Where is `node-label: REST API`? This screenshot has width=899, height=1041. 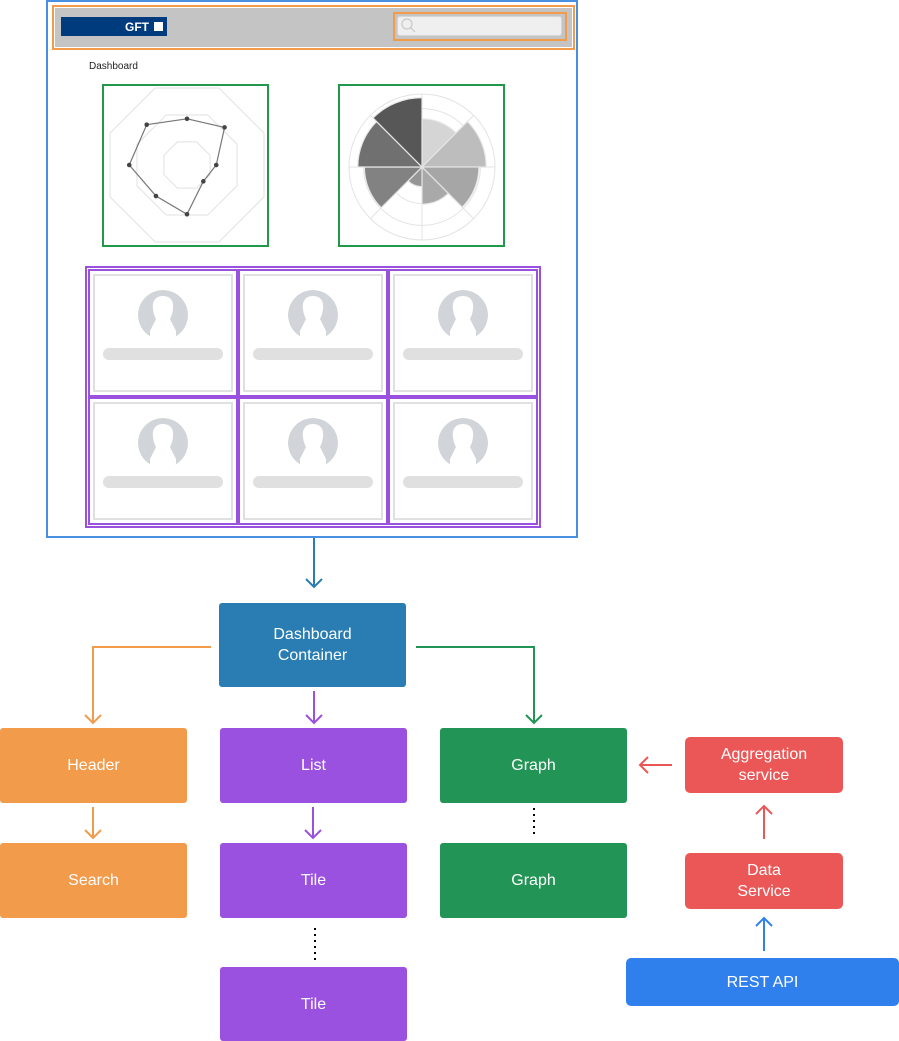 node-label: REST API is located at coordinates (762, 982).